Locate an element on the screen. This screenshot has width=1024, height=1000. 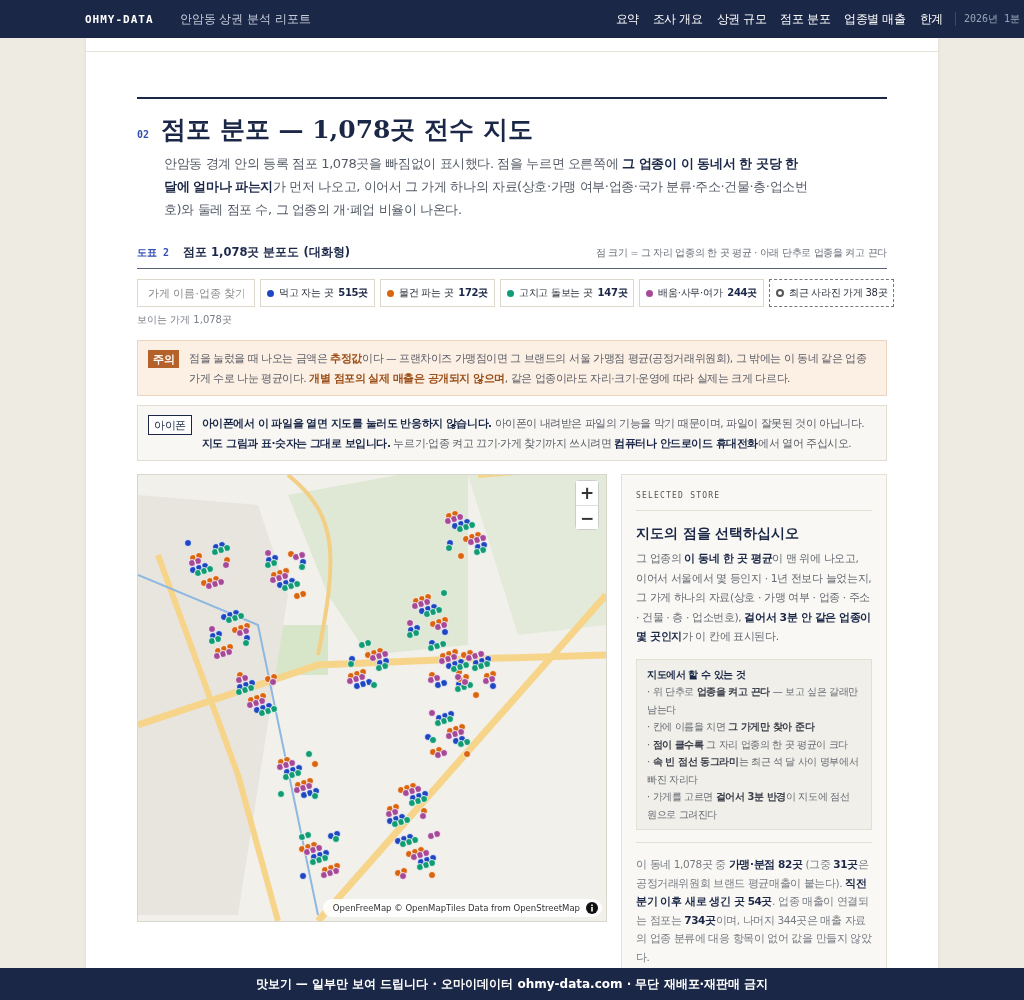
tip-item: · 속 빈 점선 동그라미는 최근 석 달 사이 명부에서 빠진 자리다 is located at coordinates (753, 771).